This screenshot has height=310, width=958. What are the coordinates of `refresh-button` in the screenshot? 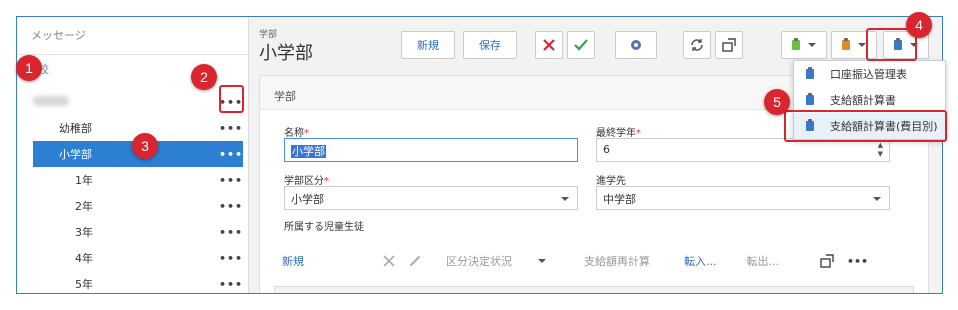 It's located at (697, 45).